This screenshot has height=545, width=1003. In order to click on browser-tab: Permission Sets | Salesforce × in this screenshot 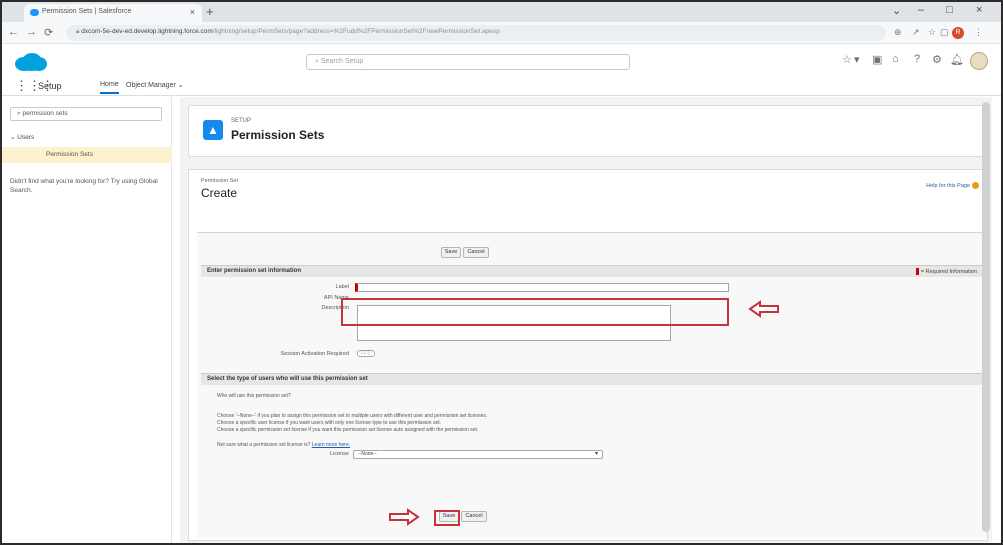, I will do `click(113, 13)`.